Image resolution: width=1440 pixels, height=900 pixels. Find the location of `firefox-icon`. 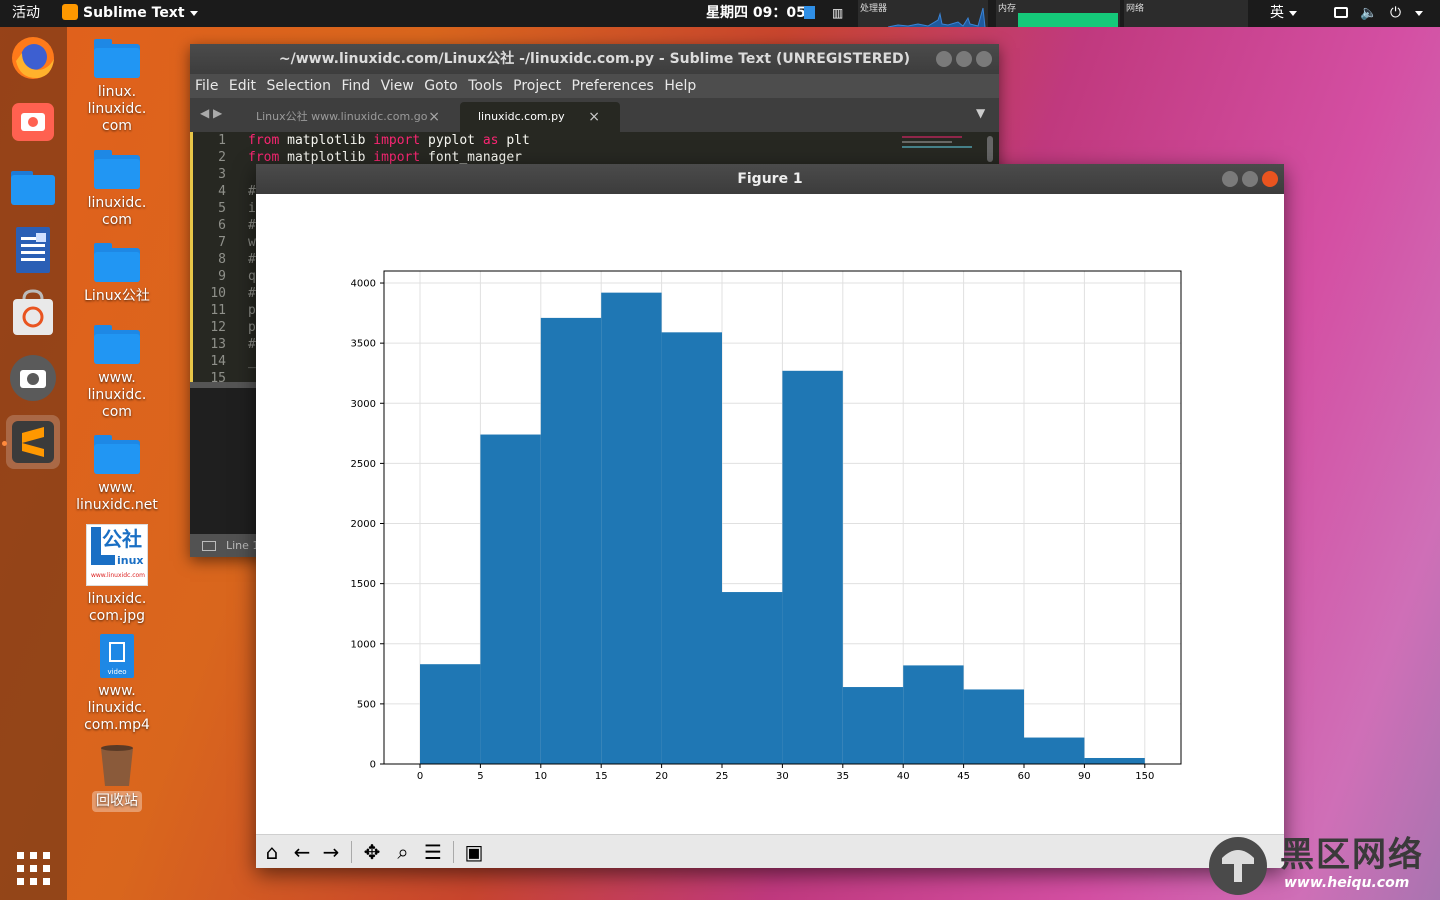

firefox-icon is located at coordinates (33, 58).